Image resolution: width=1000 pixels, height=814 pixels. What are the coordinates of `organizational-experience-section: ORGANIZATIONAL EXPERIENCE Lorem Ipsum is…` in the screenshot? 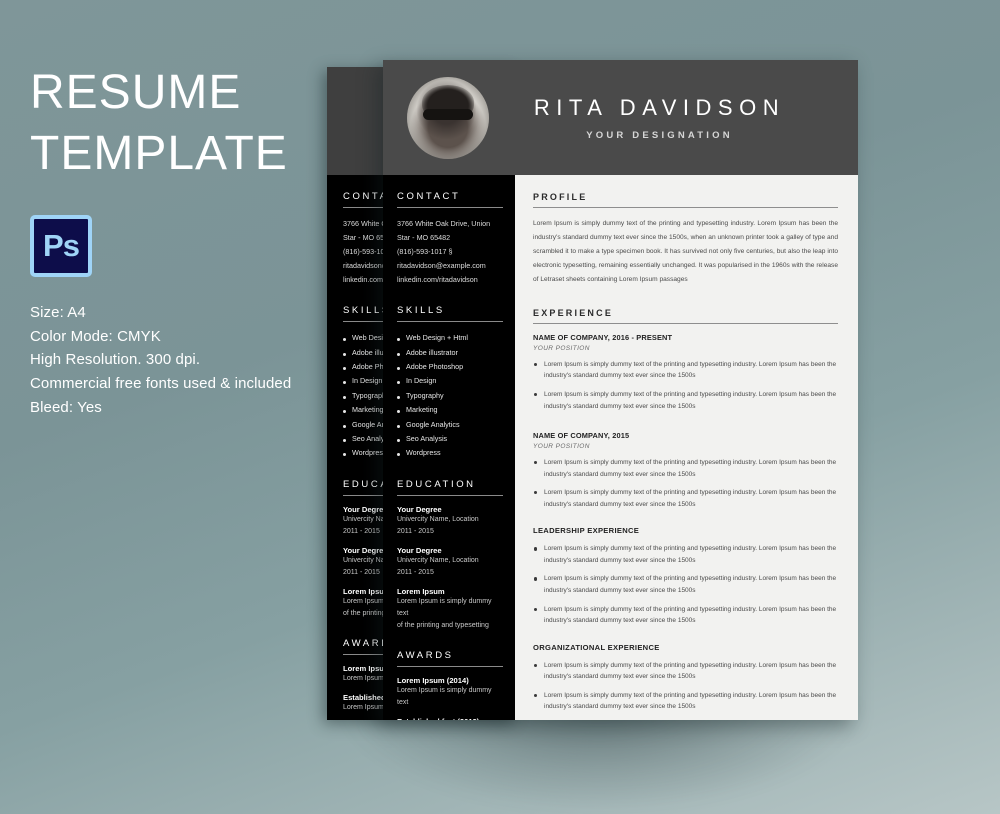 It's located at (685, 681).